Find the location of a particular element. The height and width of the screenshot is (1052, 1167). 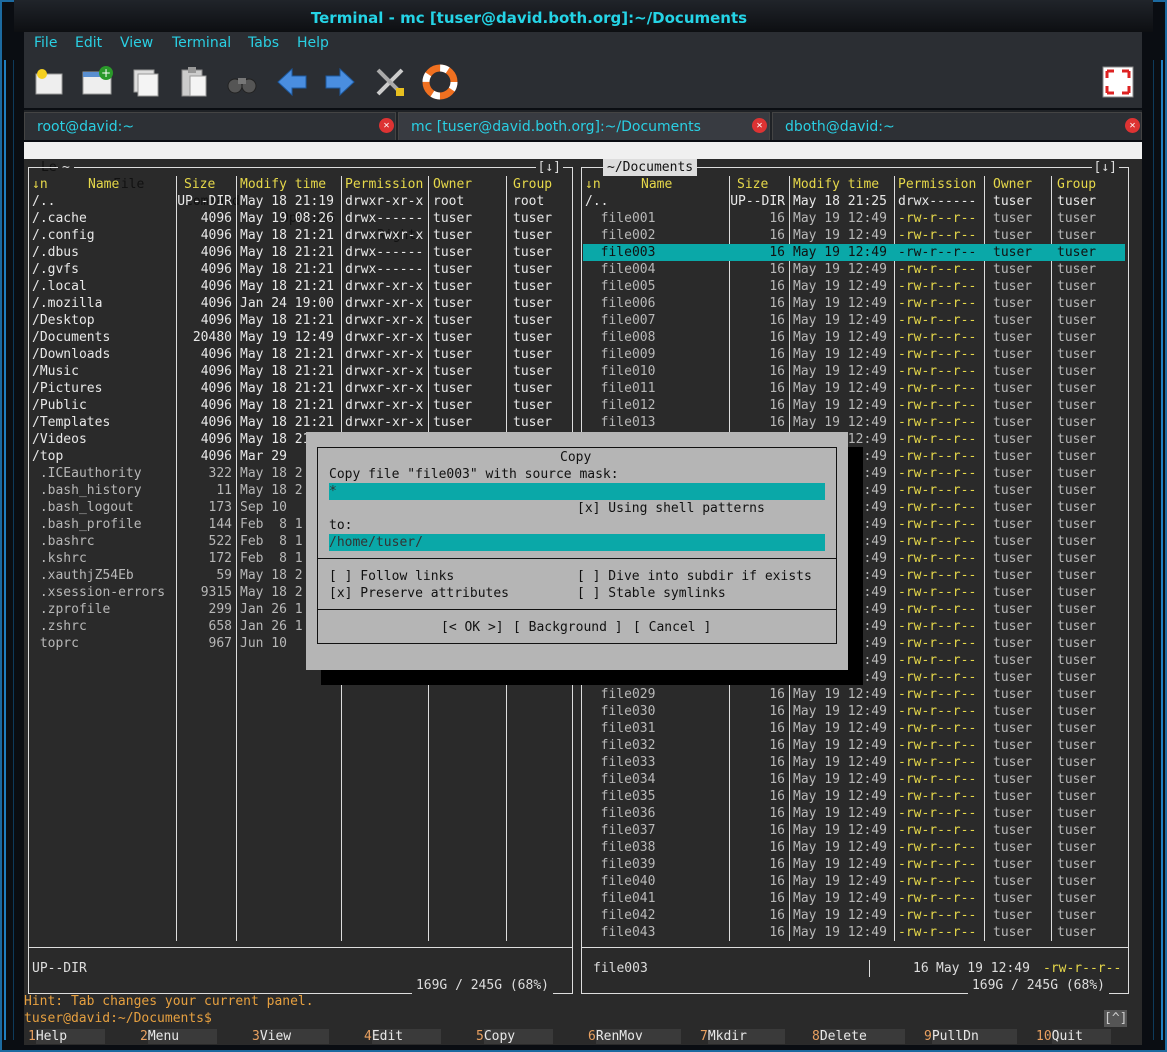

fkey-copy-button: 5Copy is located at coordinates (515, 1036).